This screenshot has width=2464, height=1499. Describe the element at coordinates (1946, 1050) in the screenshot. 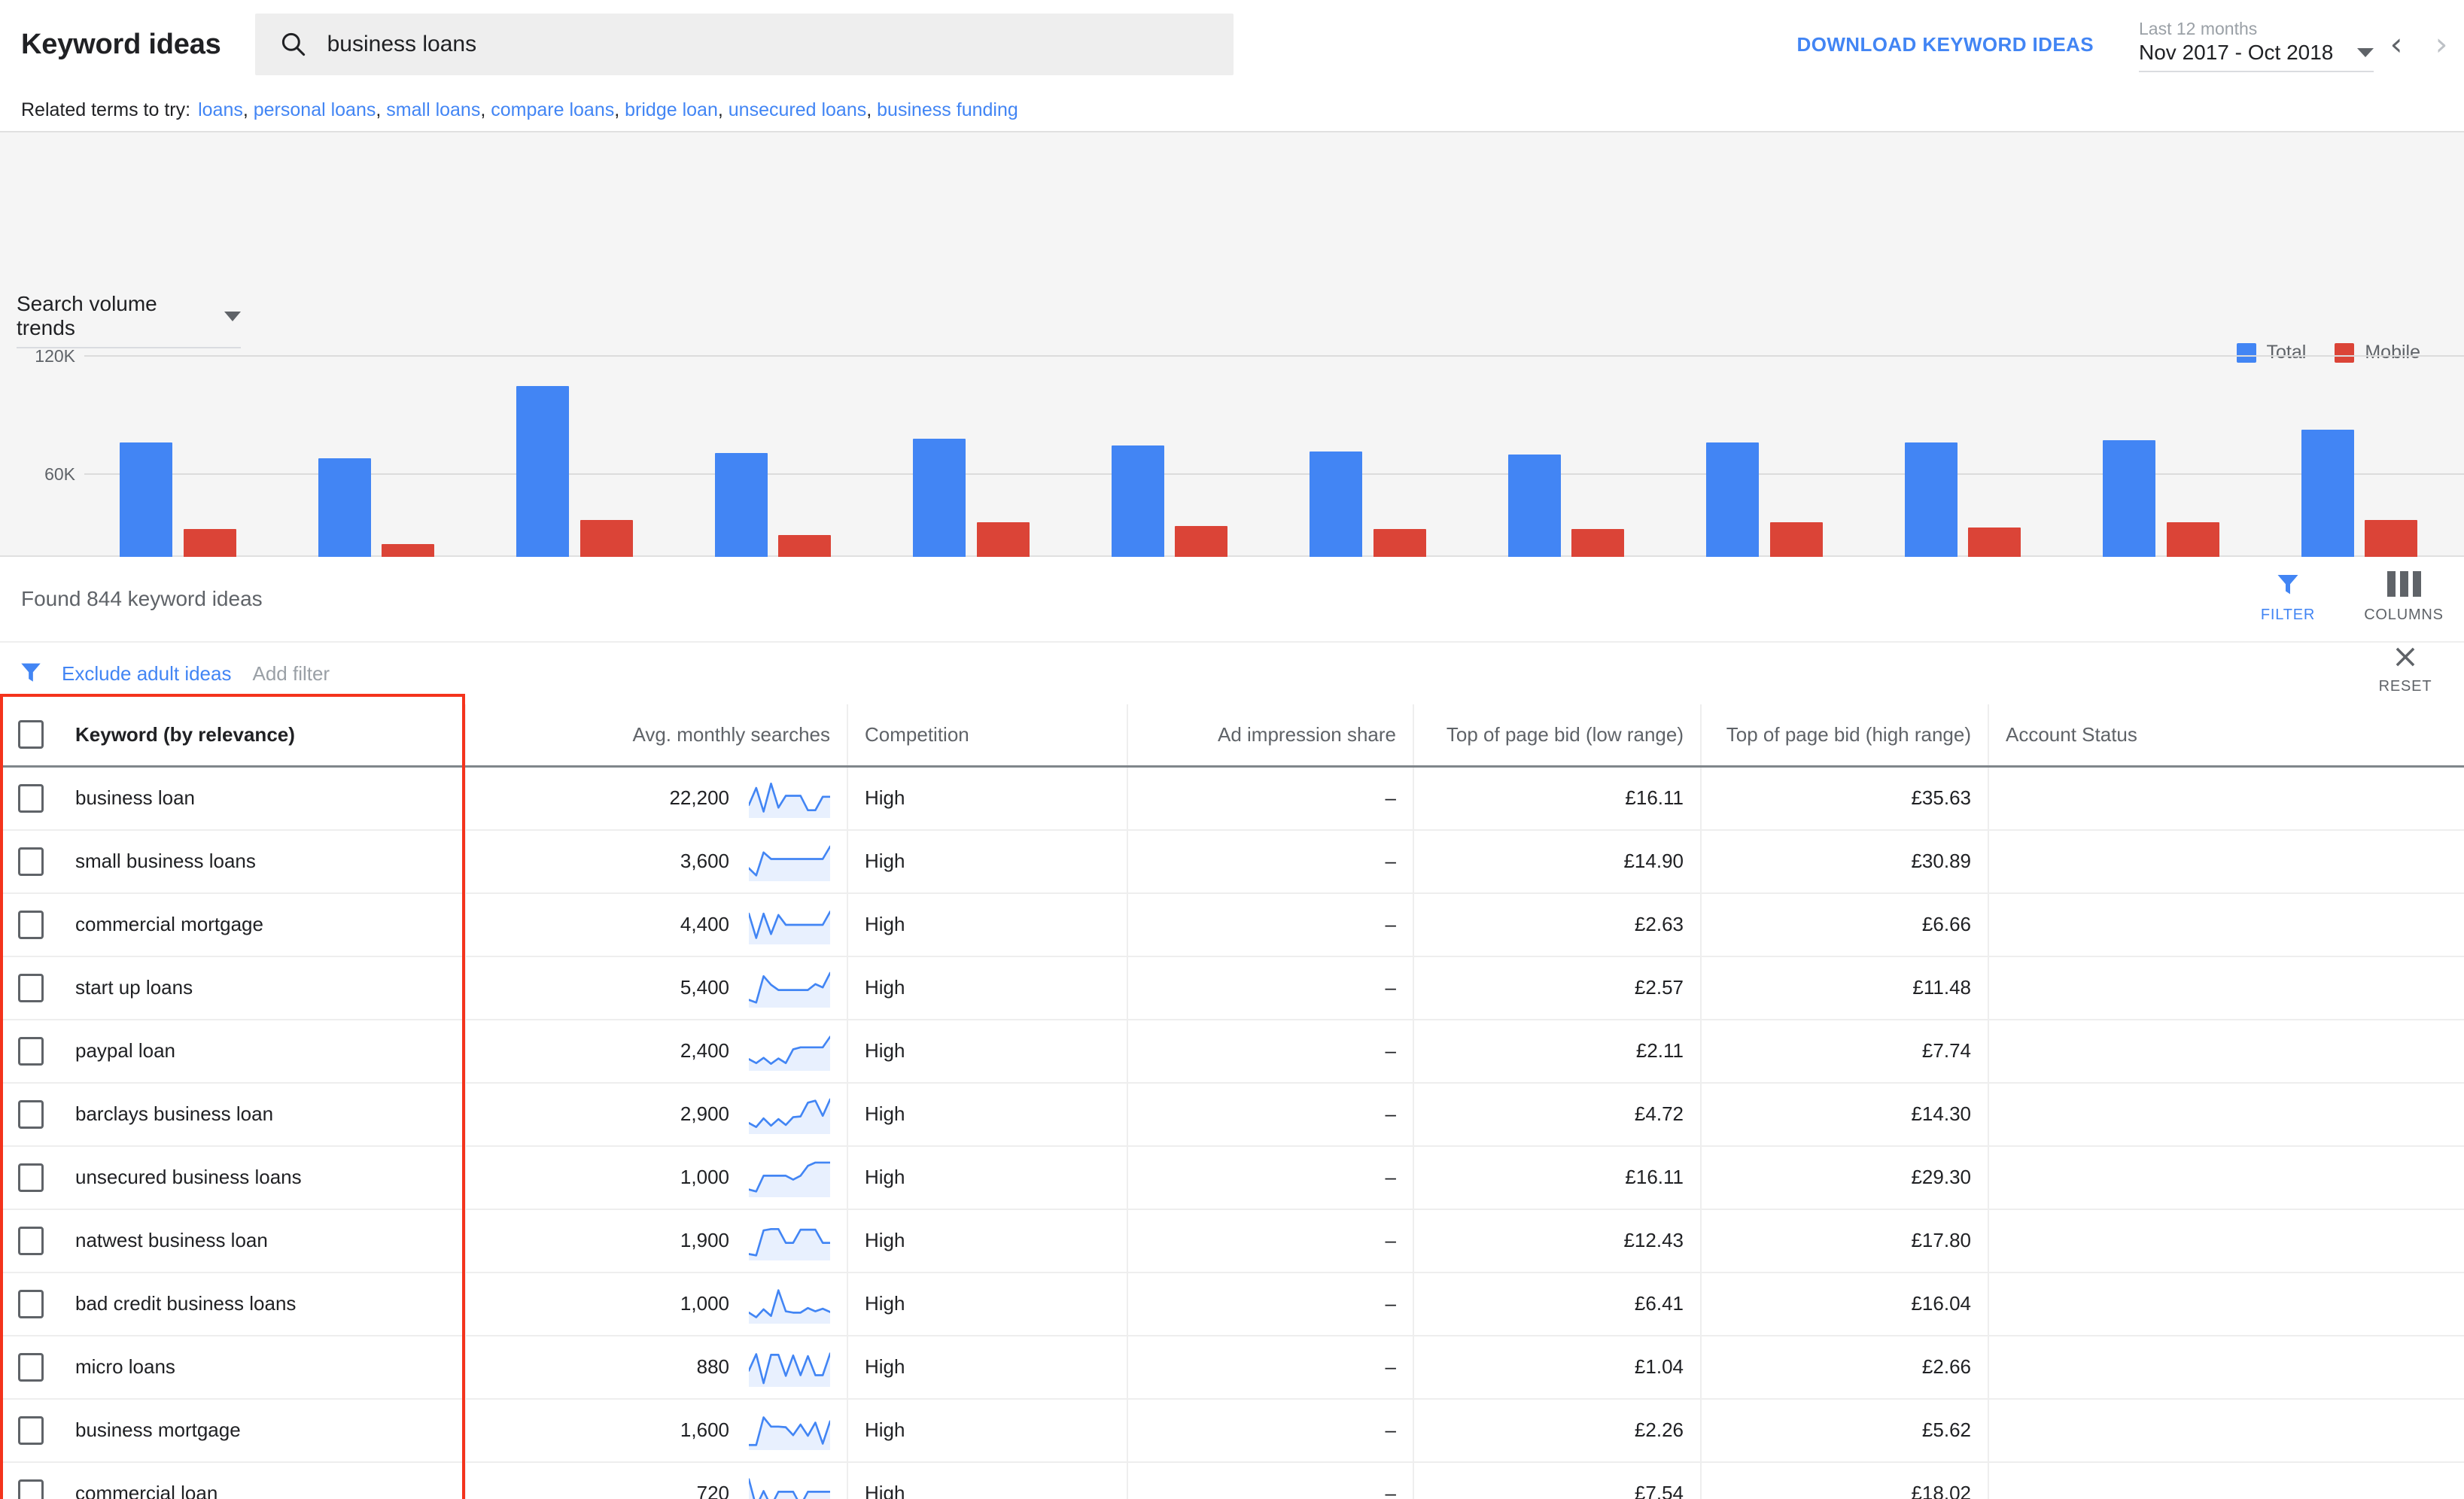

I see `bid-high-value: £7.74` at that location.